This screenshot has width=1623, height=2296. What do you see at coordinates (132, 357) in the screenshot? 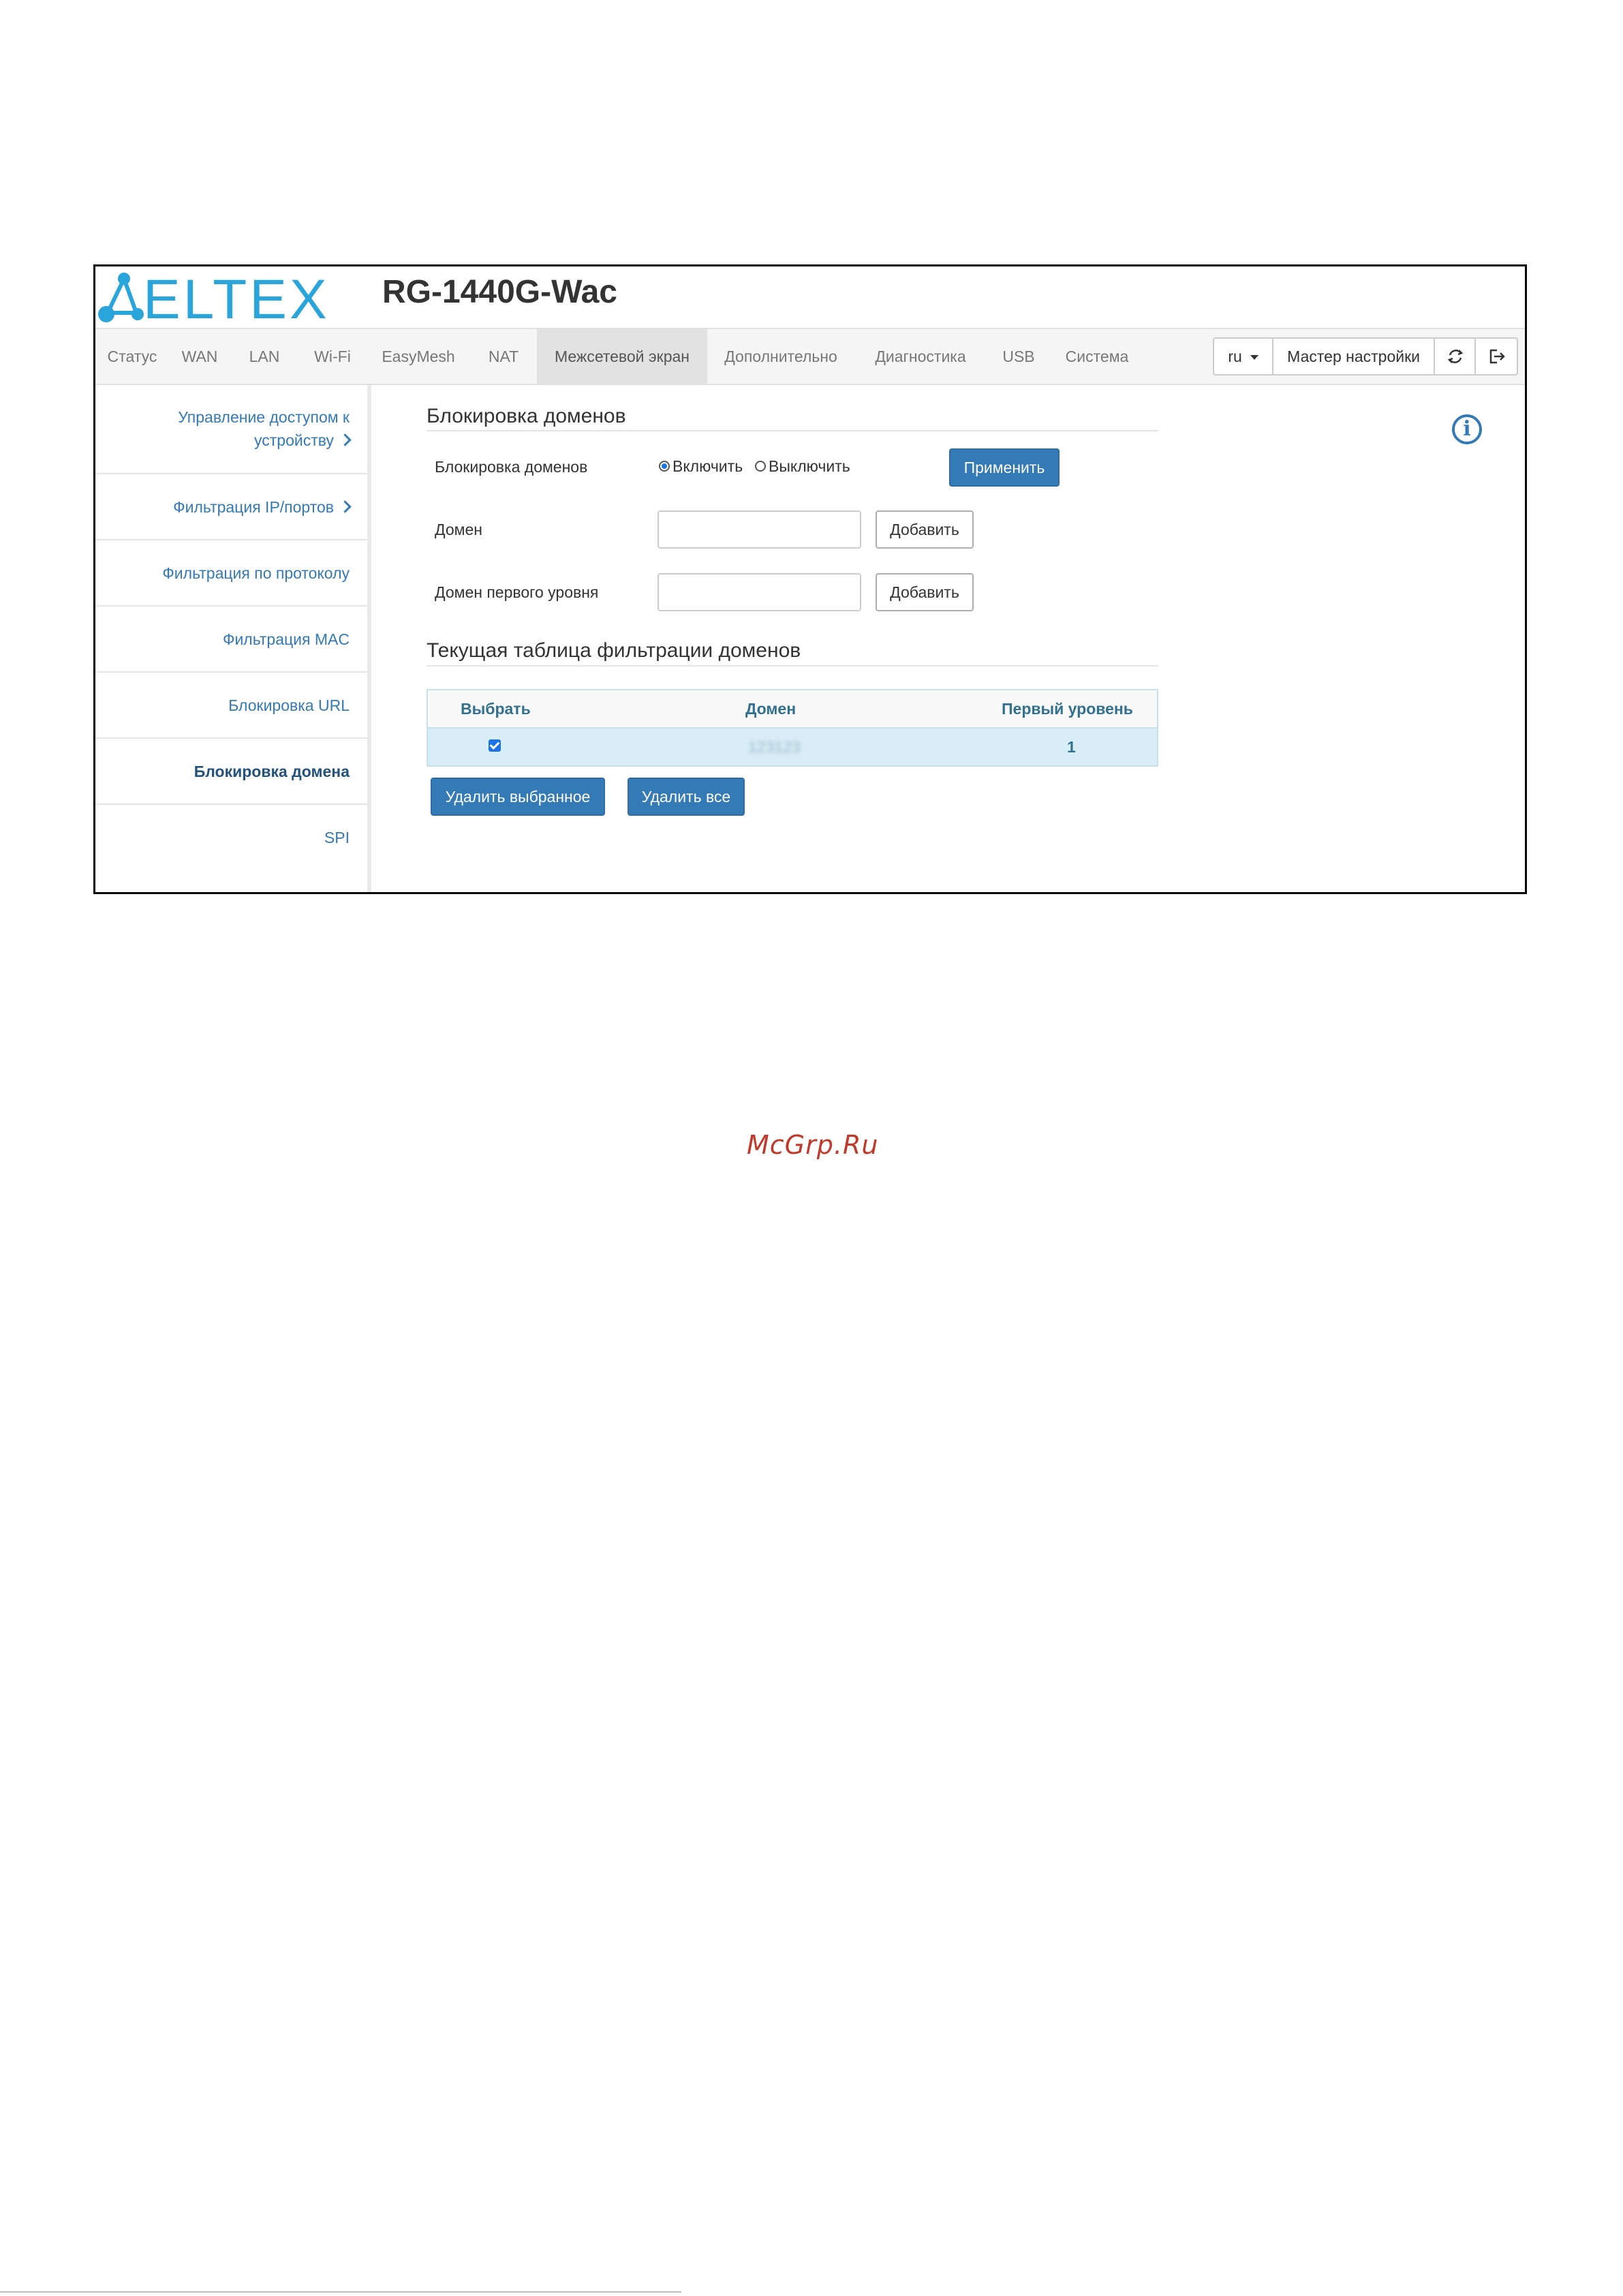
I see `tab-status: Статус` at bounding box center [132, 357].